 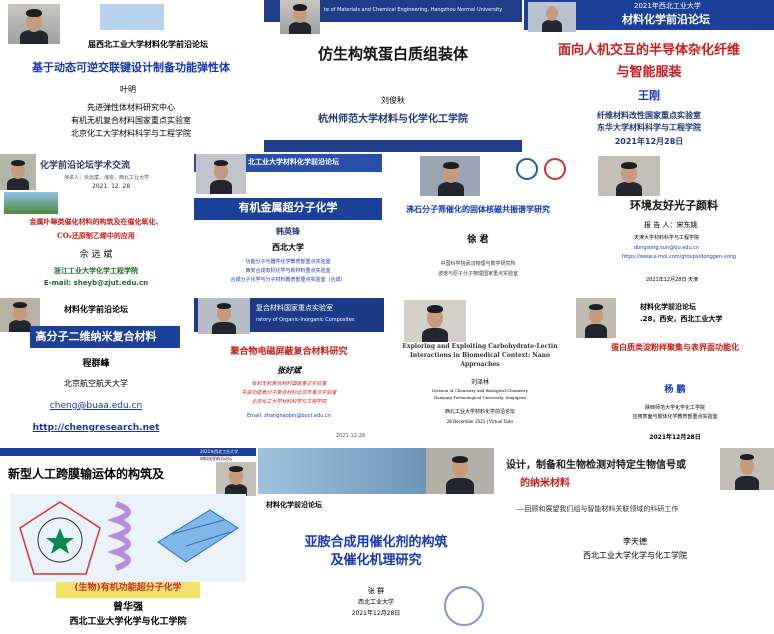 What do you see at coordinates (596, 465) in the screenshot?
I see `slide-title-1: 设计，制备和生物检测对特定生物信号或` at bounding box center [596, 465].